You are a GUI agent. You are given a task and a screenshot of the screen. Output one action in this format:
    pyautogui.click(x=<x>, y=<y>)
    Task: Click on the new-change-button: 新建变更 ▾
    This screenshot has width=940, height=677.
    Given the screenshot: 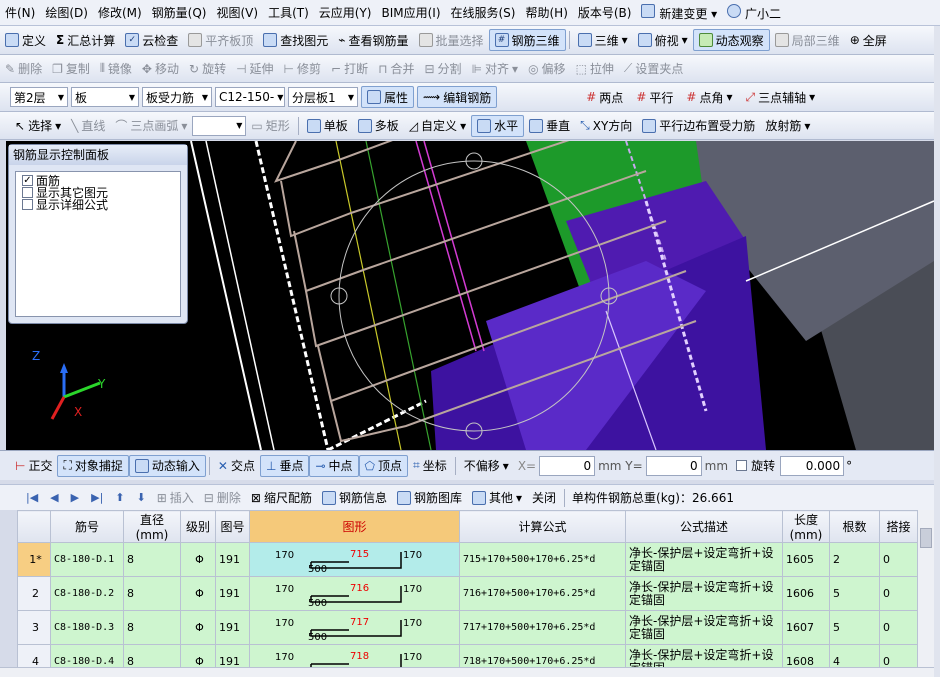 What is the action you would take?
    pyautogui.click(x=679, y=12)
    